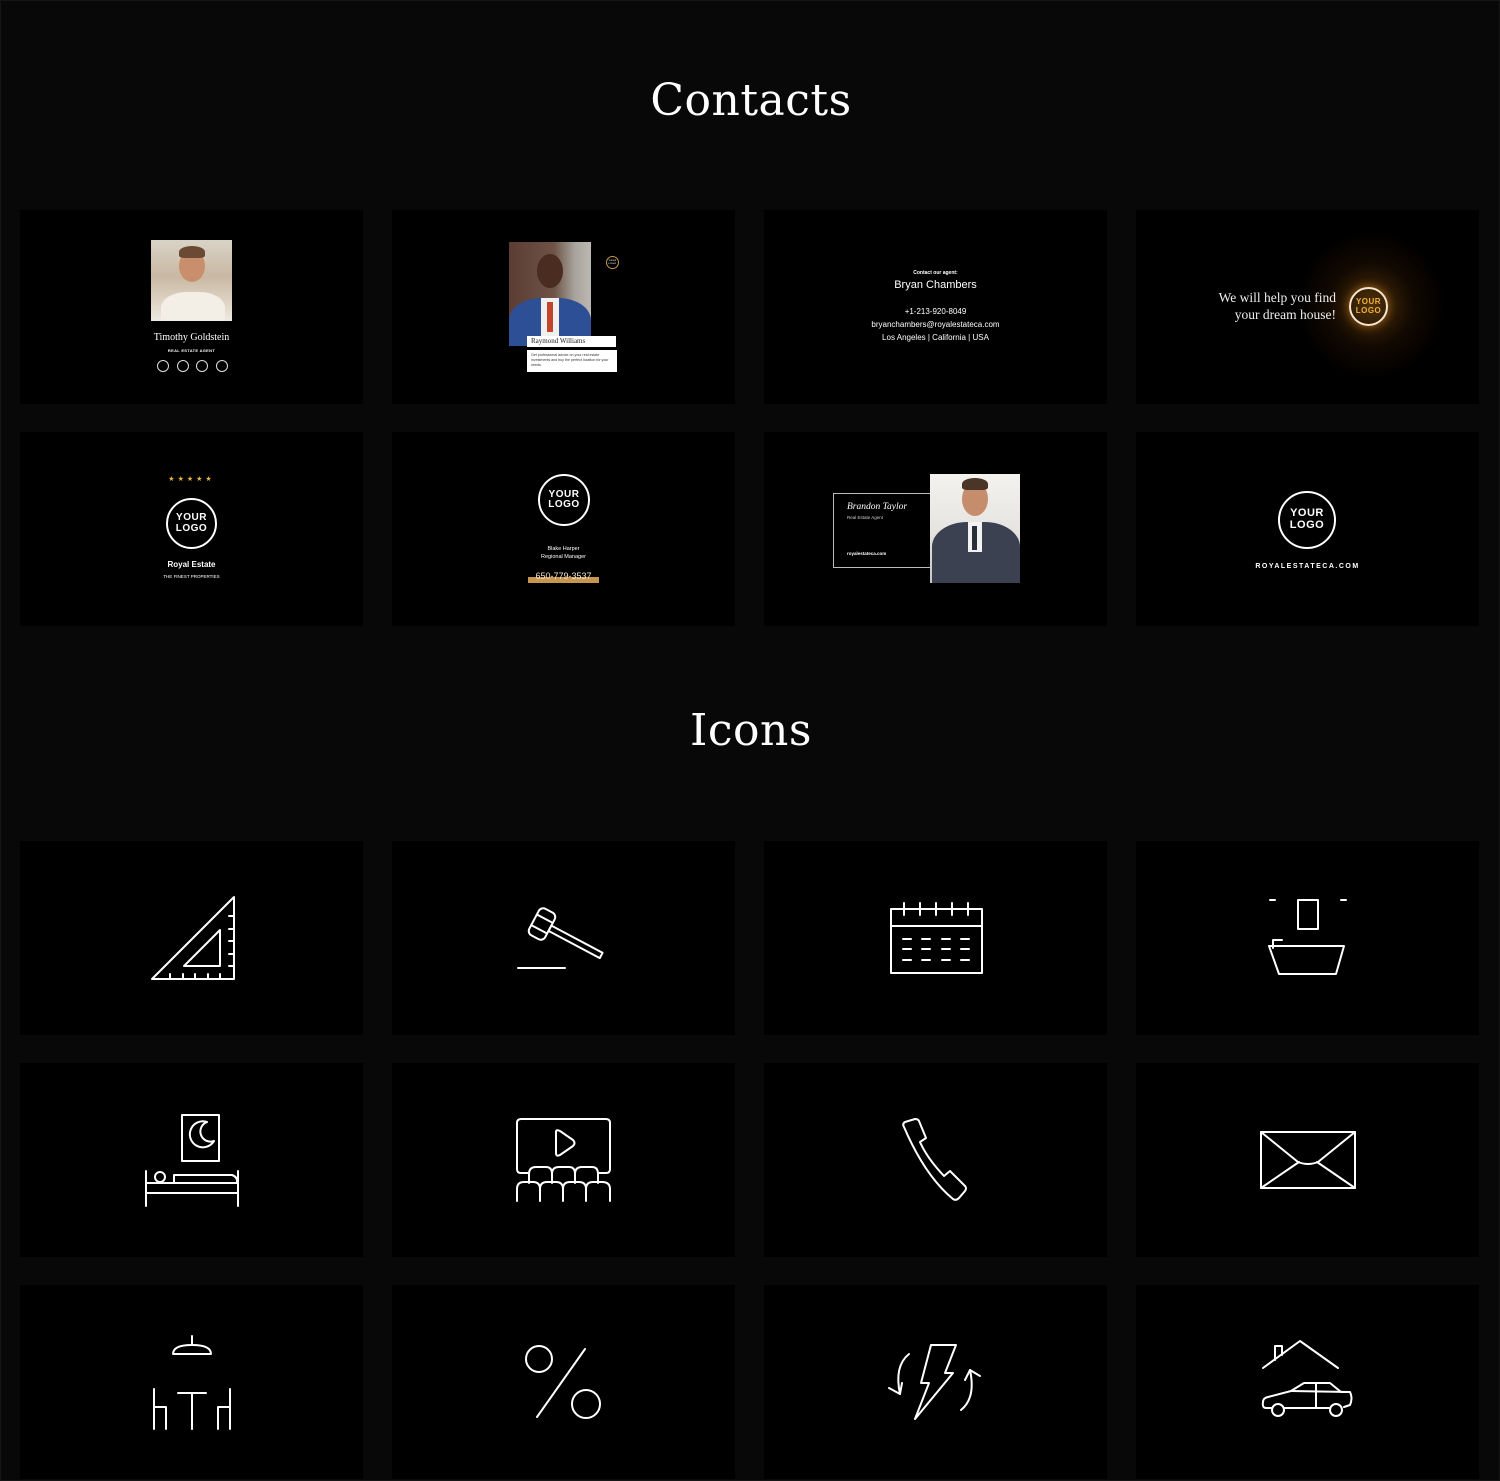  I want to click on icons-section-title: Icons, so click(751, 730).